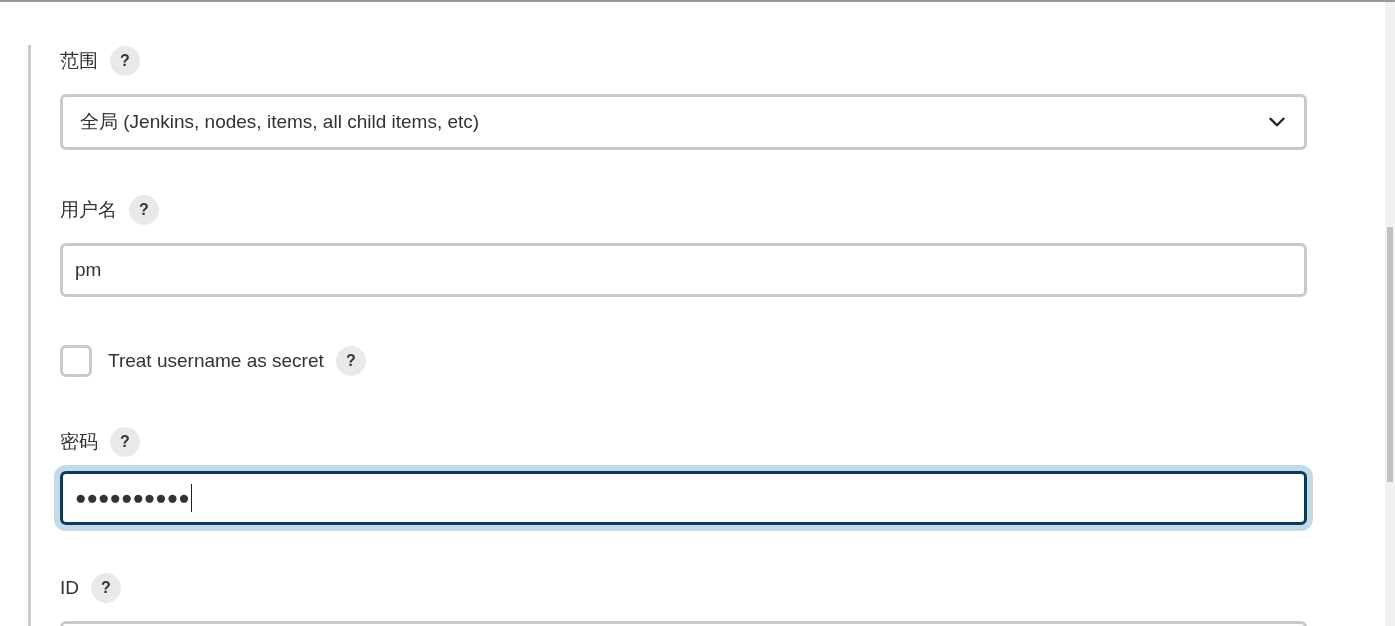 The width and height of the screenshot is (1395, 626). What do you see at coordinates (191, 498) in the screenshot?
I see `text-cursor` at bounding box center [191, 498].